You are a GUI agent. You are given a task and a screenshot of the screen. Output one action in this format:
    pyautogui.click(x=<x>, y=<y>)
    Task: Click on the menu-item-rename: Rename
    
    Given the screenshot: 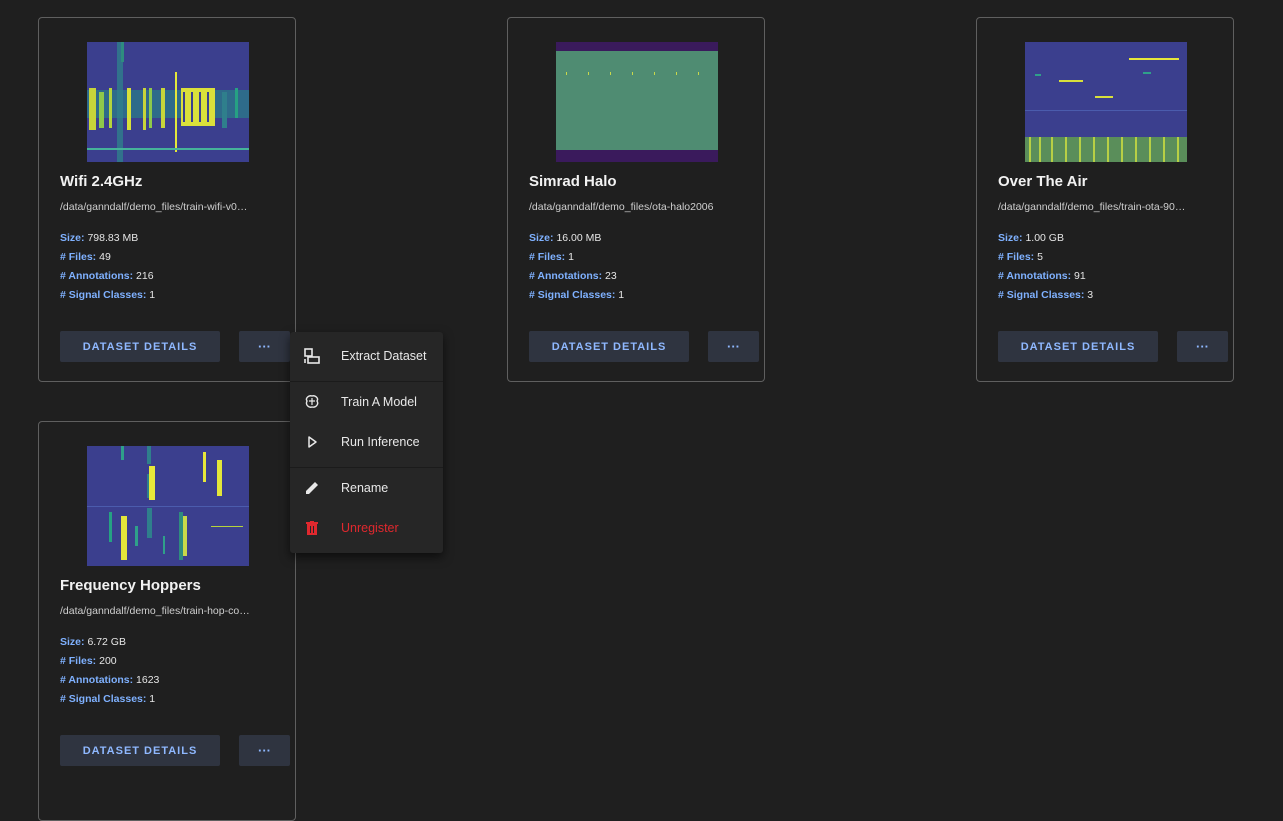 What is the action you would take?
    pyautogui.click(x=366, y=488)
    